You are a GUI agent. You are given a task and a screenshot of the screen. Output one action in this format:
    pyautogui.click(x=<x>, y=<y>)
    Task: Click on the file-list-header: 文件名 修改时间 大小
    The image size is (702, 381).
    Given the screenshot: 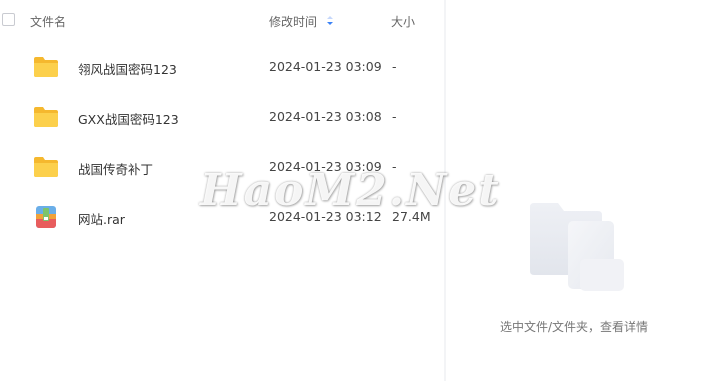 What is the action you would take?
    pyautogui.click(x=222, y=21)
    